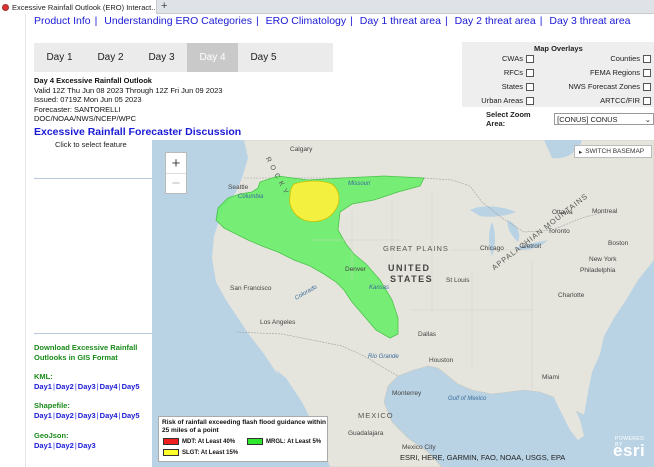 The height and width of the screenshot is (467, 654). What do you see at coordinates (176, 163) in the screenshot?
I see `zoom-in-button: +` at bounding box center [176, 163].